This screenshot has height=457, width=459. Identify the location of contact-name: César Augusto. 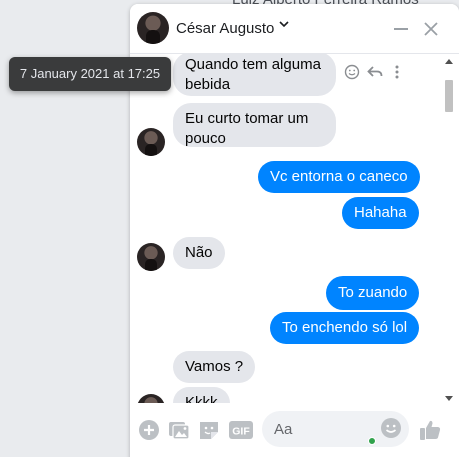
(225, 28).